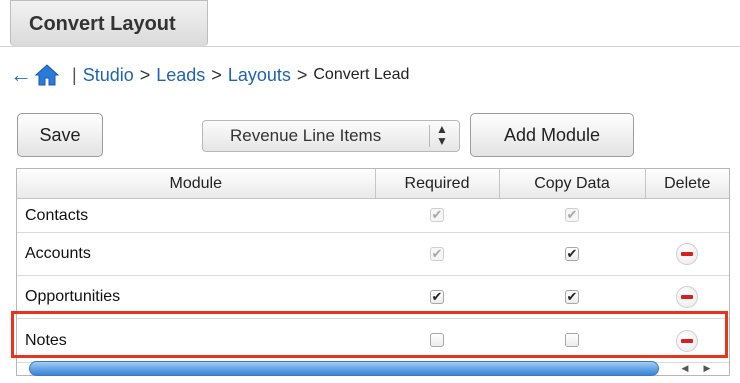 Image resolution: width=740 pixels, height=383 pixels. Describe the element at coordinates (572, 340) in the screenshot. I see `copy-data-checkbox` at that location.